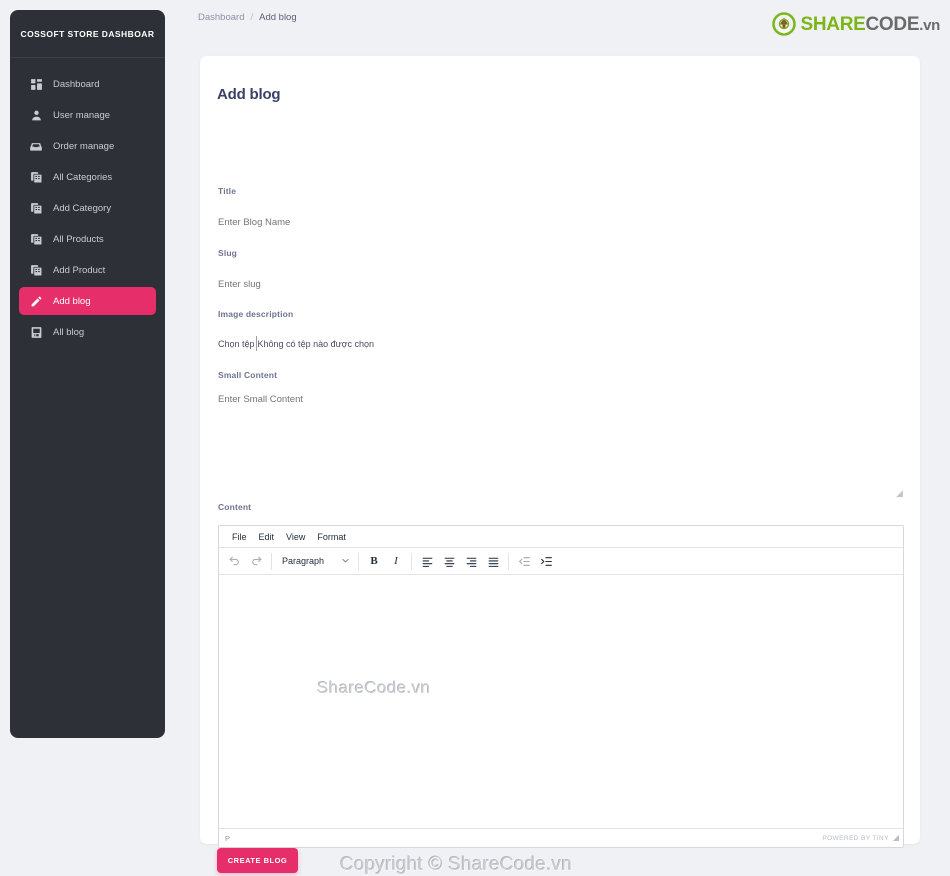  I want to click on chevron-down-icon, so click(345, 561).